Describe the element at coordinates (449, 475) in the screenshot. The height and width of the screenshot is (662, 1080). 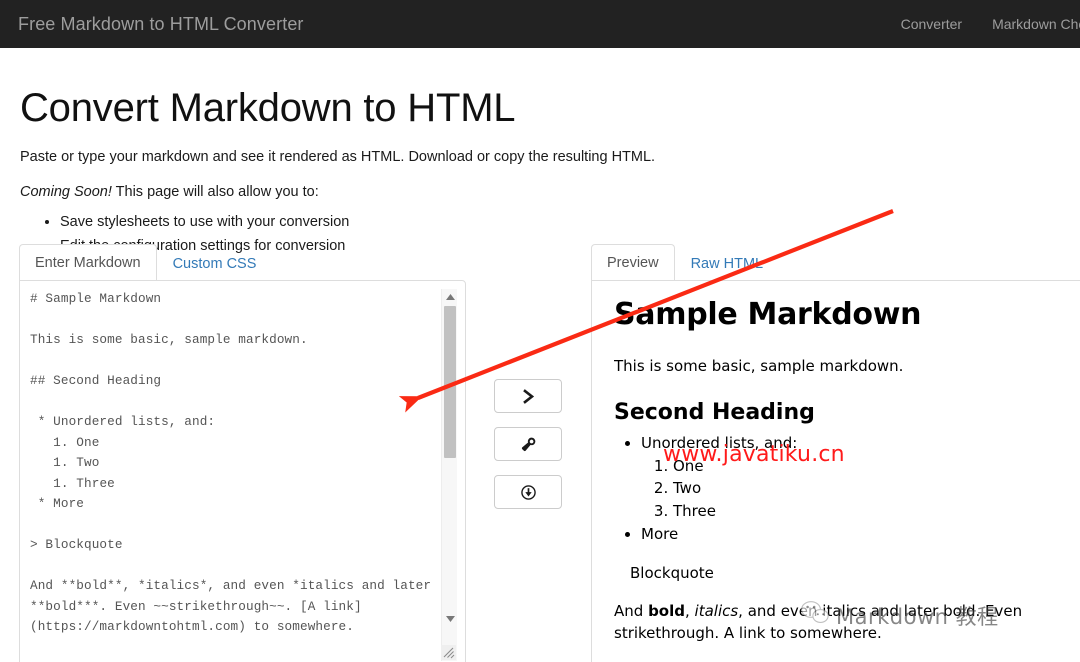
I see `editor-scrollbar` at that location.